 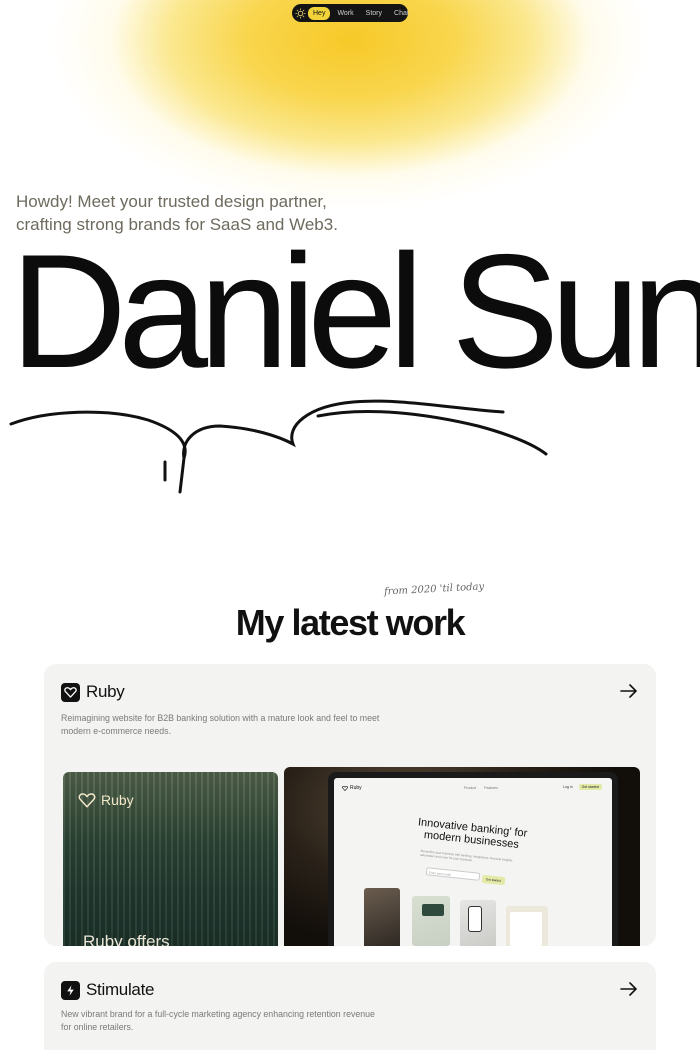 What do you see at coordinates (126, 939) in the screenshot?
I see `preview-caption: Ruby offers` at bounding box center [126, 939].